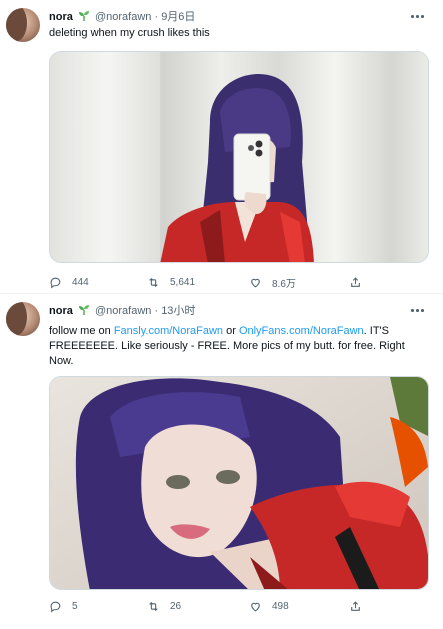 This screenshot has width=443, height=629. I want to click on reply-count: 5, so click(75, 606).